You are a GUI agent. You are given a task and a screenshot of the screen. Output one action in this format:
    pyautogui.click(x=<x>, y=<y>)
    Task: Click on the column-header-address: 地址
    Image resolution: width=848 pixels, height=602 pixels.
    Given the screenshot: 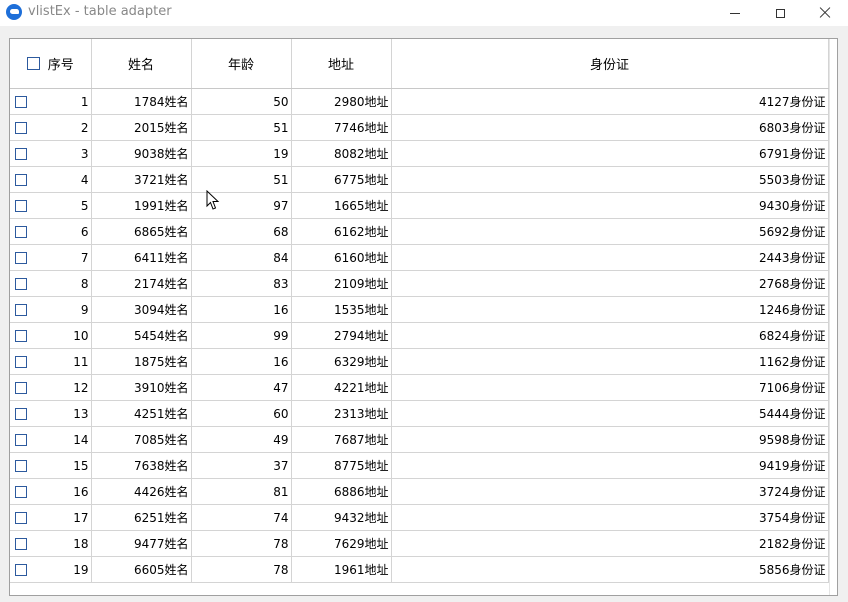 What is the action you would take?
    pyautogui.click(x=341, y=64)
    